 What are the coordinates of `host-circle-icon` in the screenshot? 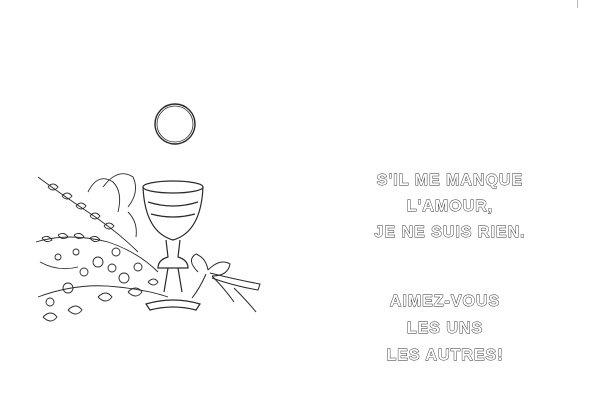 It's located at (175, 124).